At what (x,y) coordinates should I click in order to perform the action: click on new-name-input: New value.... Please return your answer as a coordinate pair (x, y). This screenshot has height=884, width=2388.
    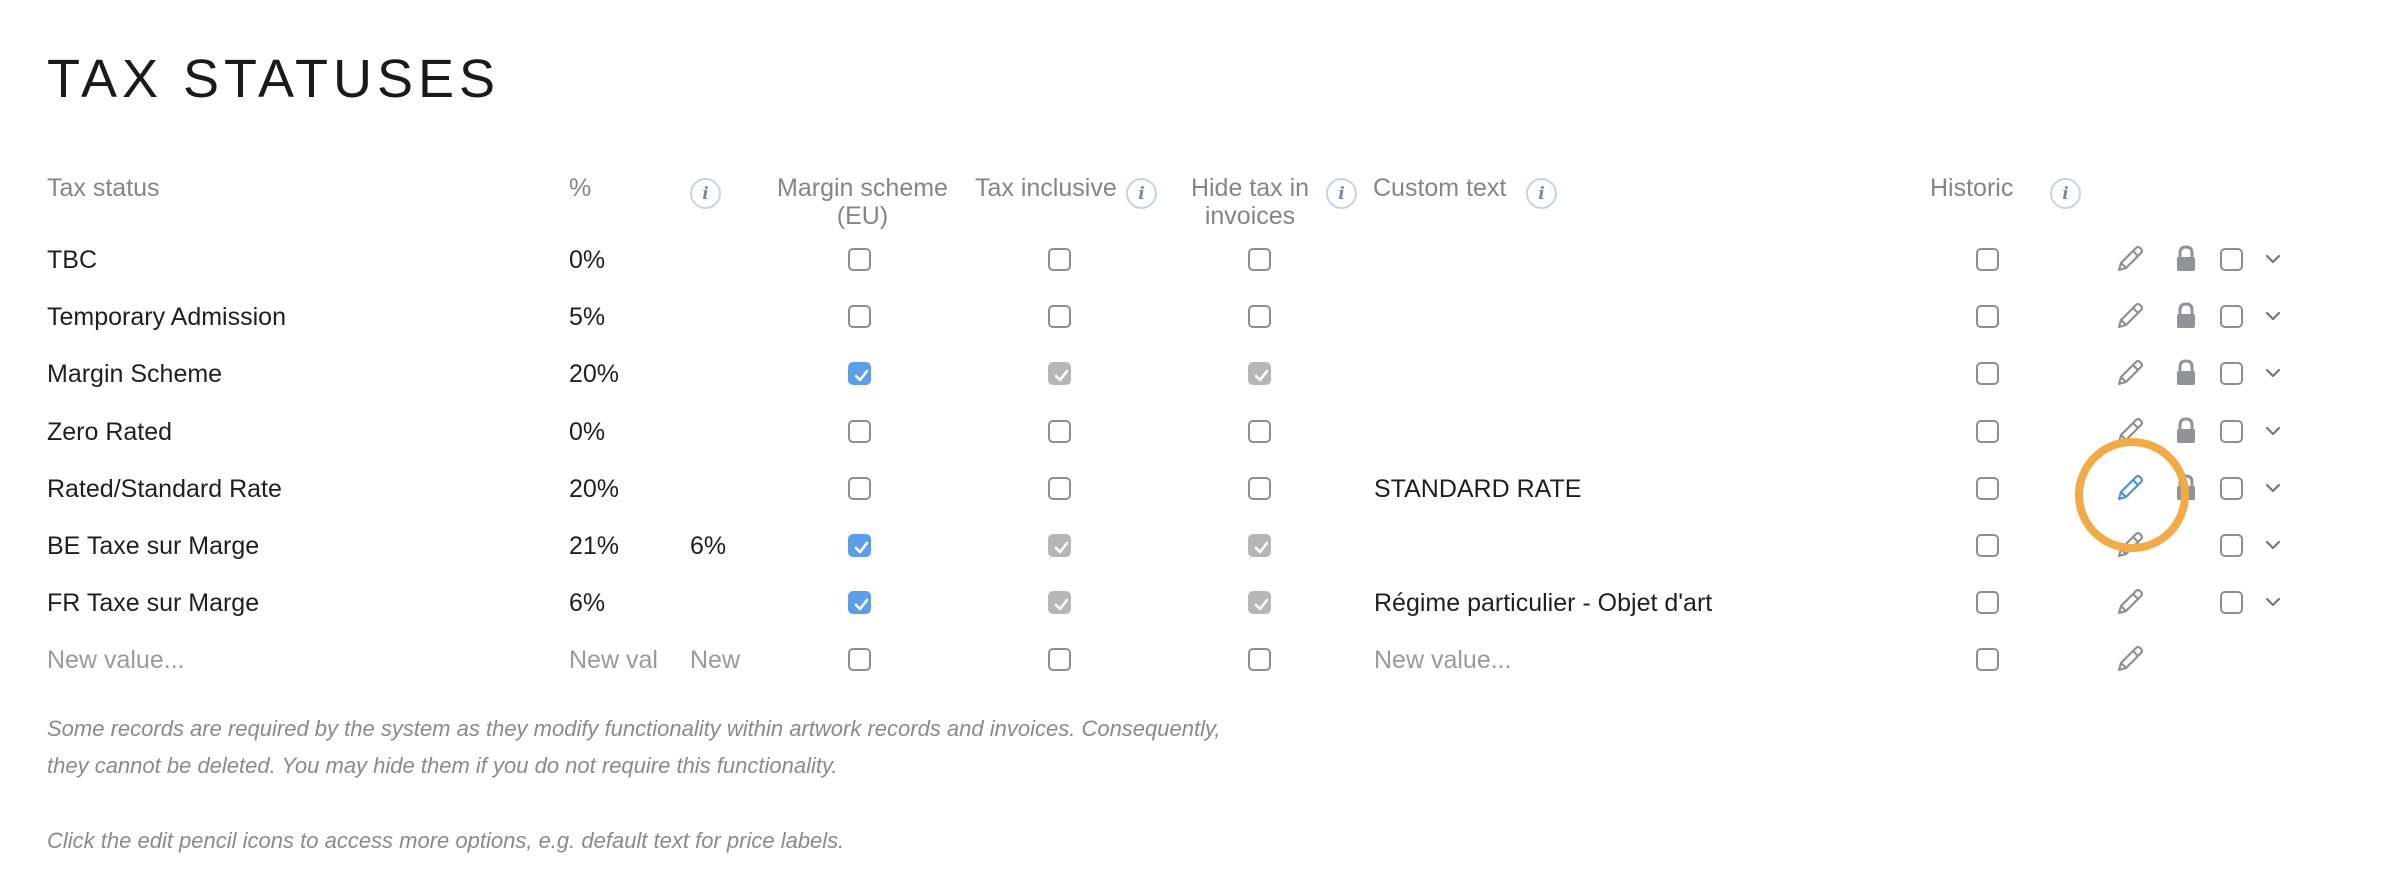
    Looking at the image, I should click on (116, 660).